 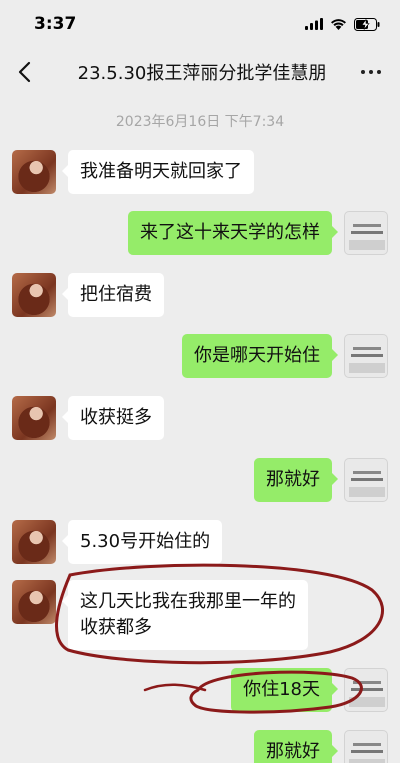 I want to click on battery-charging-icon, so click(x=367, y=24).